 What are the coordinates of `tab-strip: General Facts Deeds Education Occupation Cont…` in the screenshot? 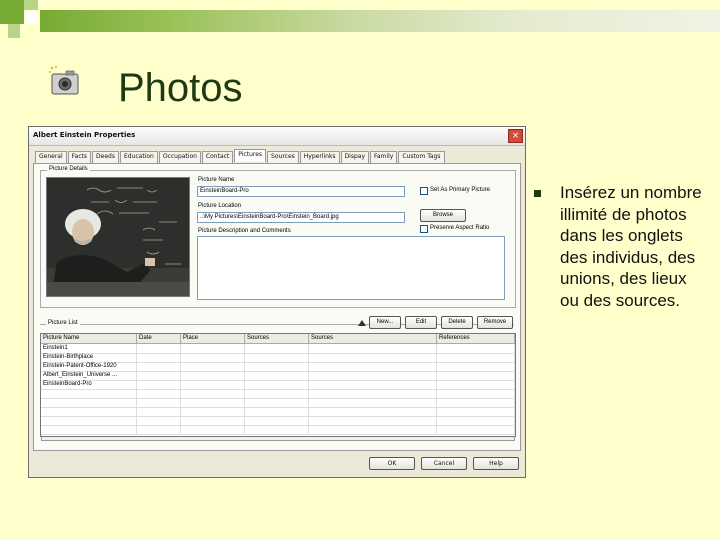 It's located at (240, 156).